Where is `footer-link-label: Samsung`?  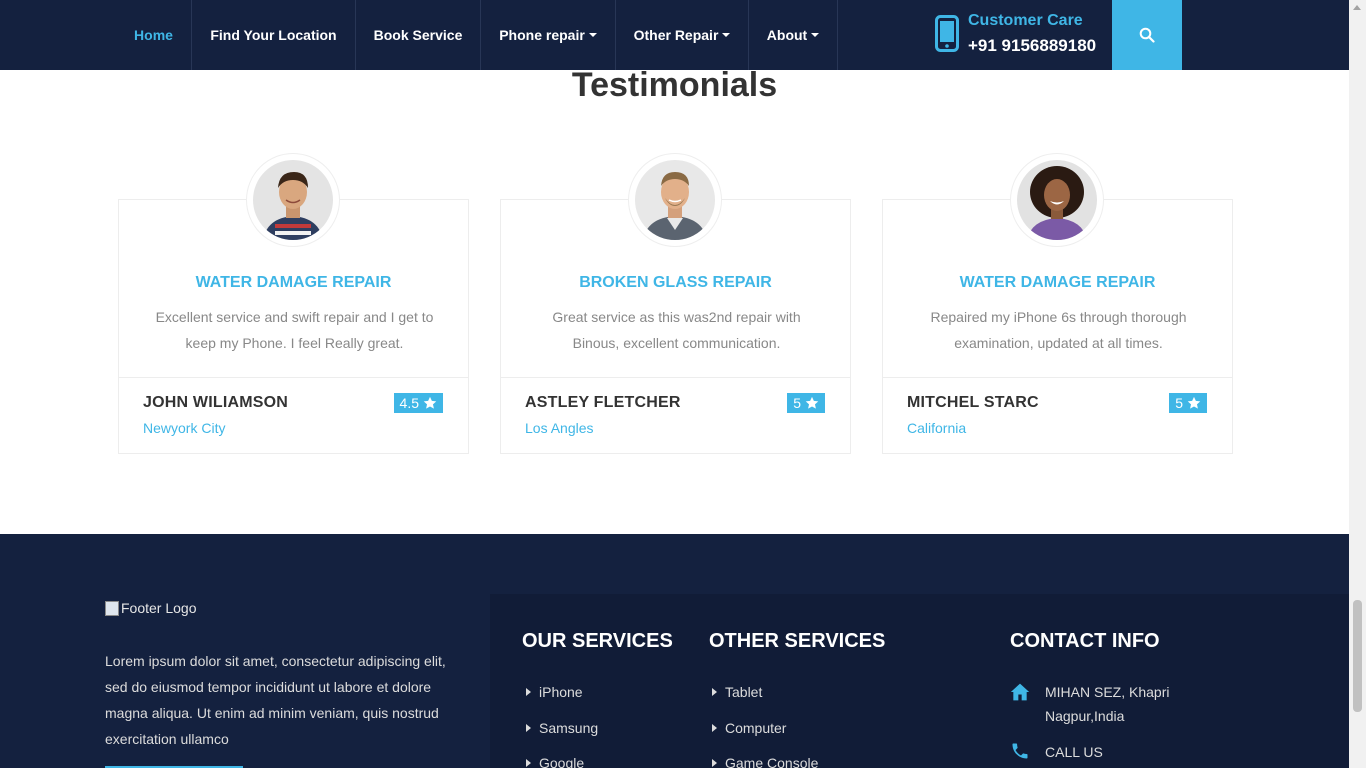
footer-link-label: Samsung is located at coordinates (569, 728).